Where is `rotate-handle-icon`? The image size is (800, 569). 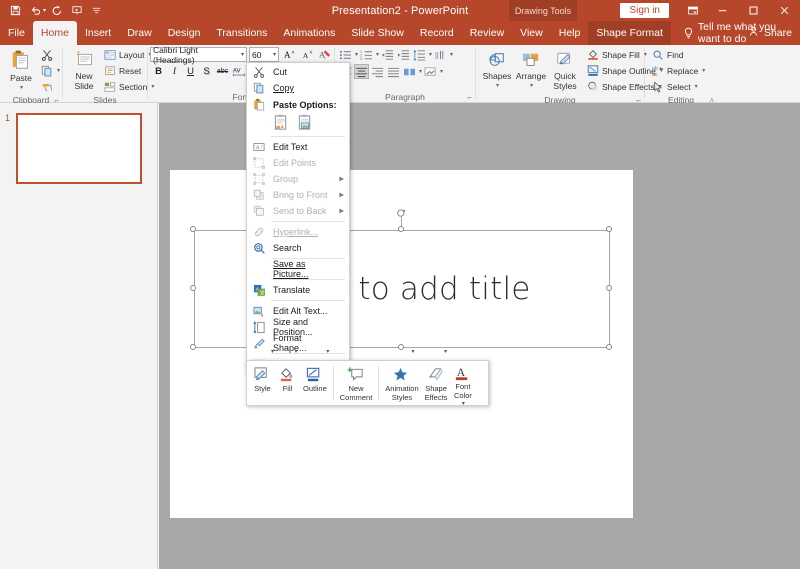
rotate-handle-icon is located at coordinates (401, 211).